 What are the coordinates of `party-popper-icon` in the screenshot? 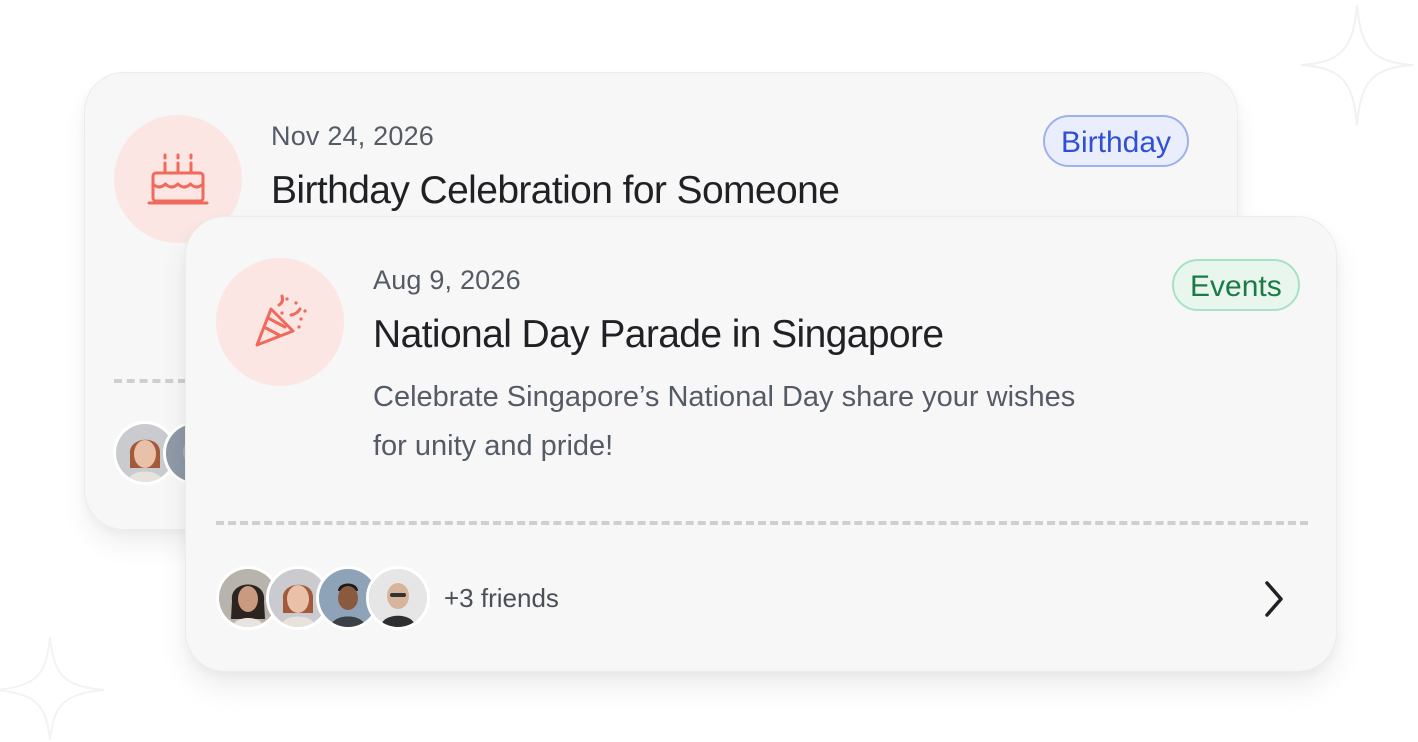 It's located at (281, 320).